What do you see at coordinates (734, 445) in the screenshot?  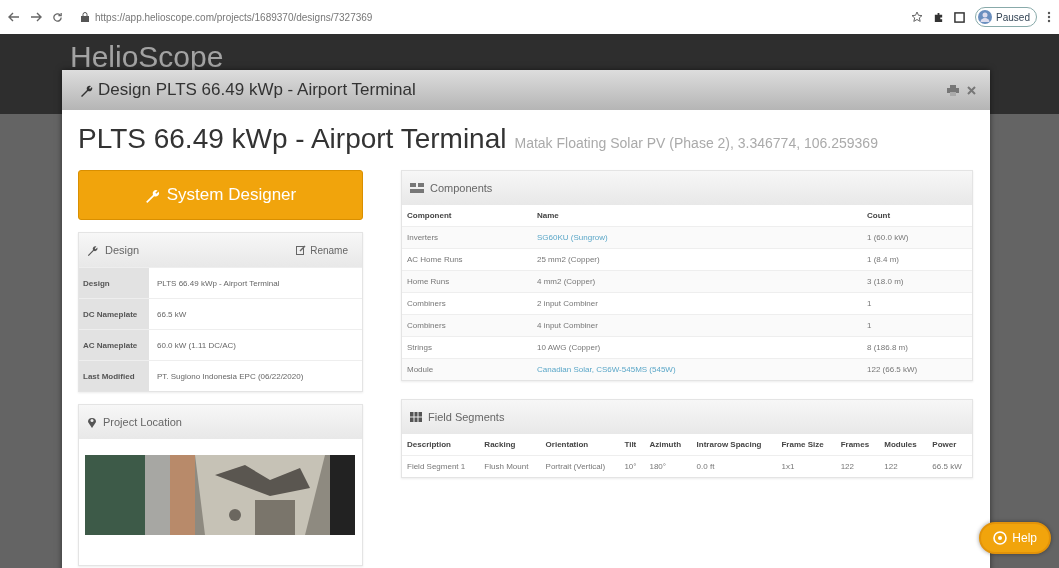 I see `column-header: Intrarow Spacing` at bounding box center [734, 445].